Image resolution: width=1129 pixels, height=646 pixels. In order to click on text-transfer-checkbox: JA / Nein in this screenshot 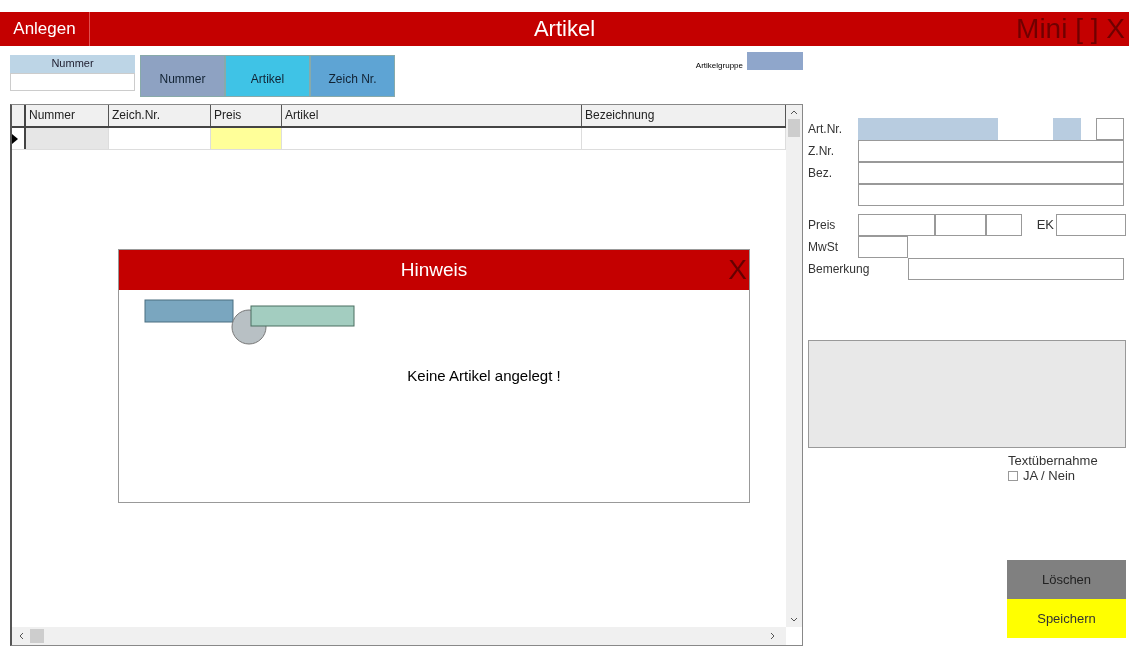, I will do `click(1067, 475)`.